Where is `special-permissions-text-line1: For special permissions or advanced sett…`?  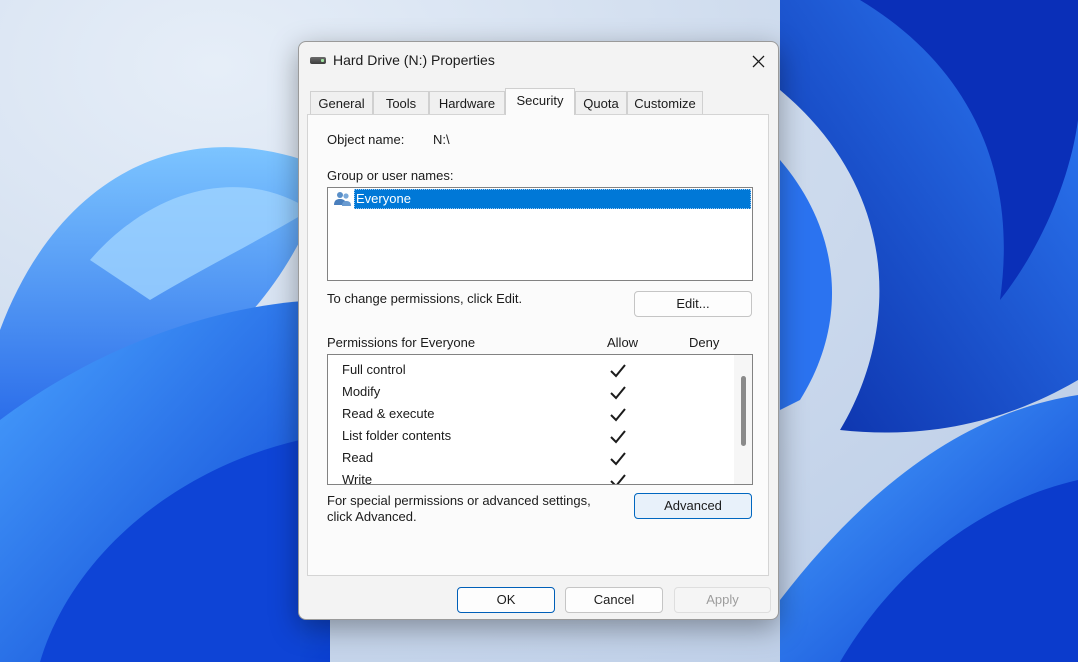 special-permissions-text-line1: For special permissions or advanced sett… is located at coordinates (459, 500).